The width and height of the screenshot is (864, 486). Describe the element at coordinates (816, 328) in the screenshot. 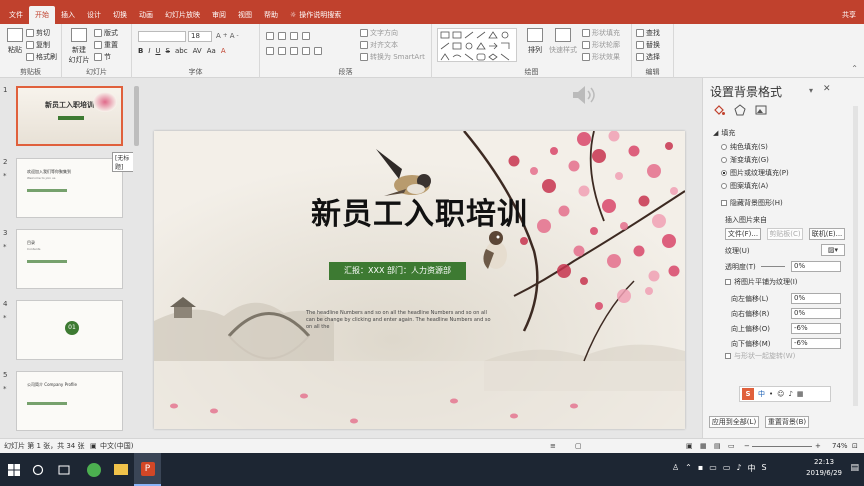

I see `offset-input-2: -6%` at that location.